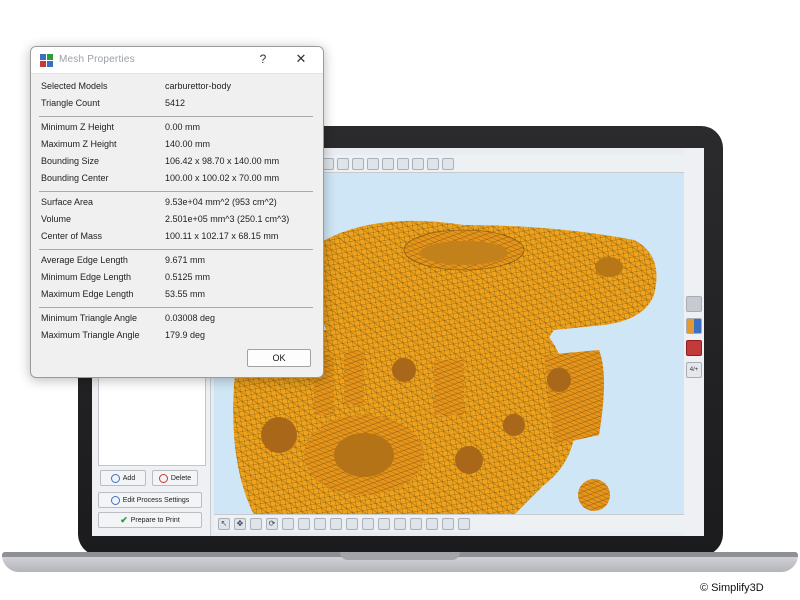  Describe the element at coordinates (694, 304) in the screenshot. I see `view-cube-icon` at that location.